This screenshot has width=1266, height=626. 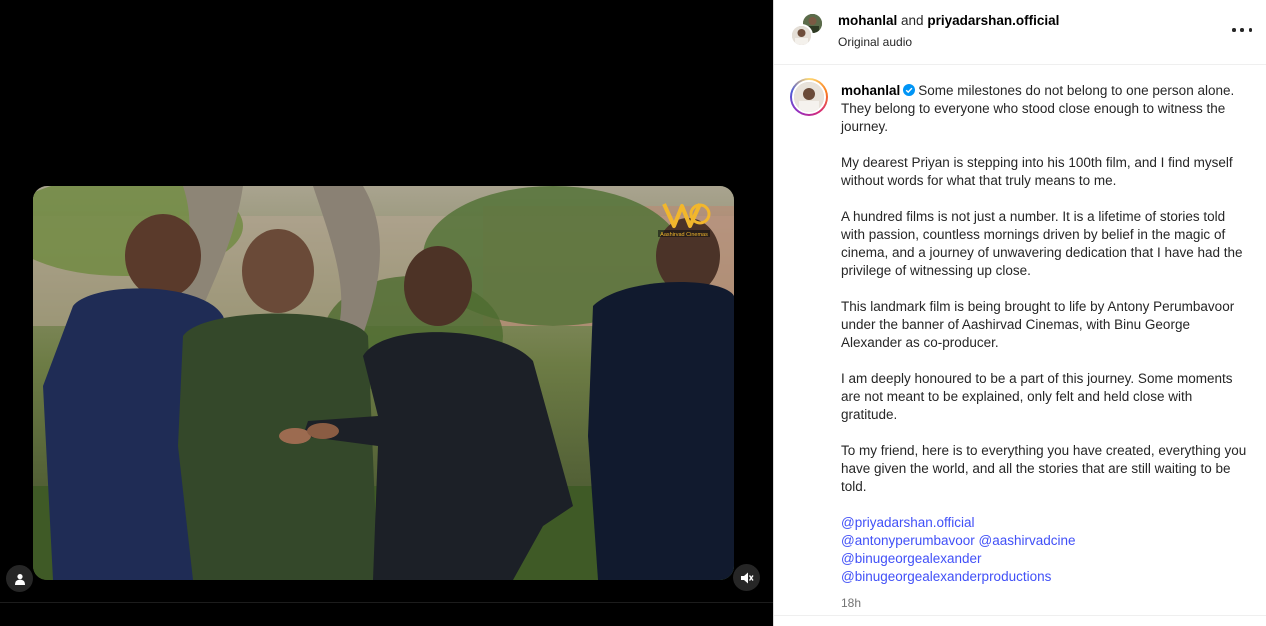 What do you see at coordinates (948, 42) in the screenshot?
I see `audio-link: Original audio` at bounding box center [948, 42].